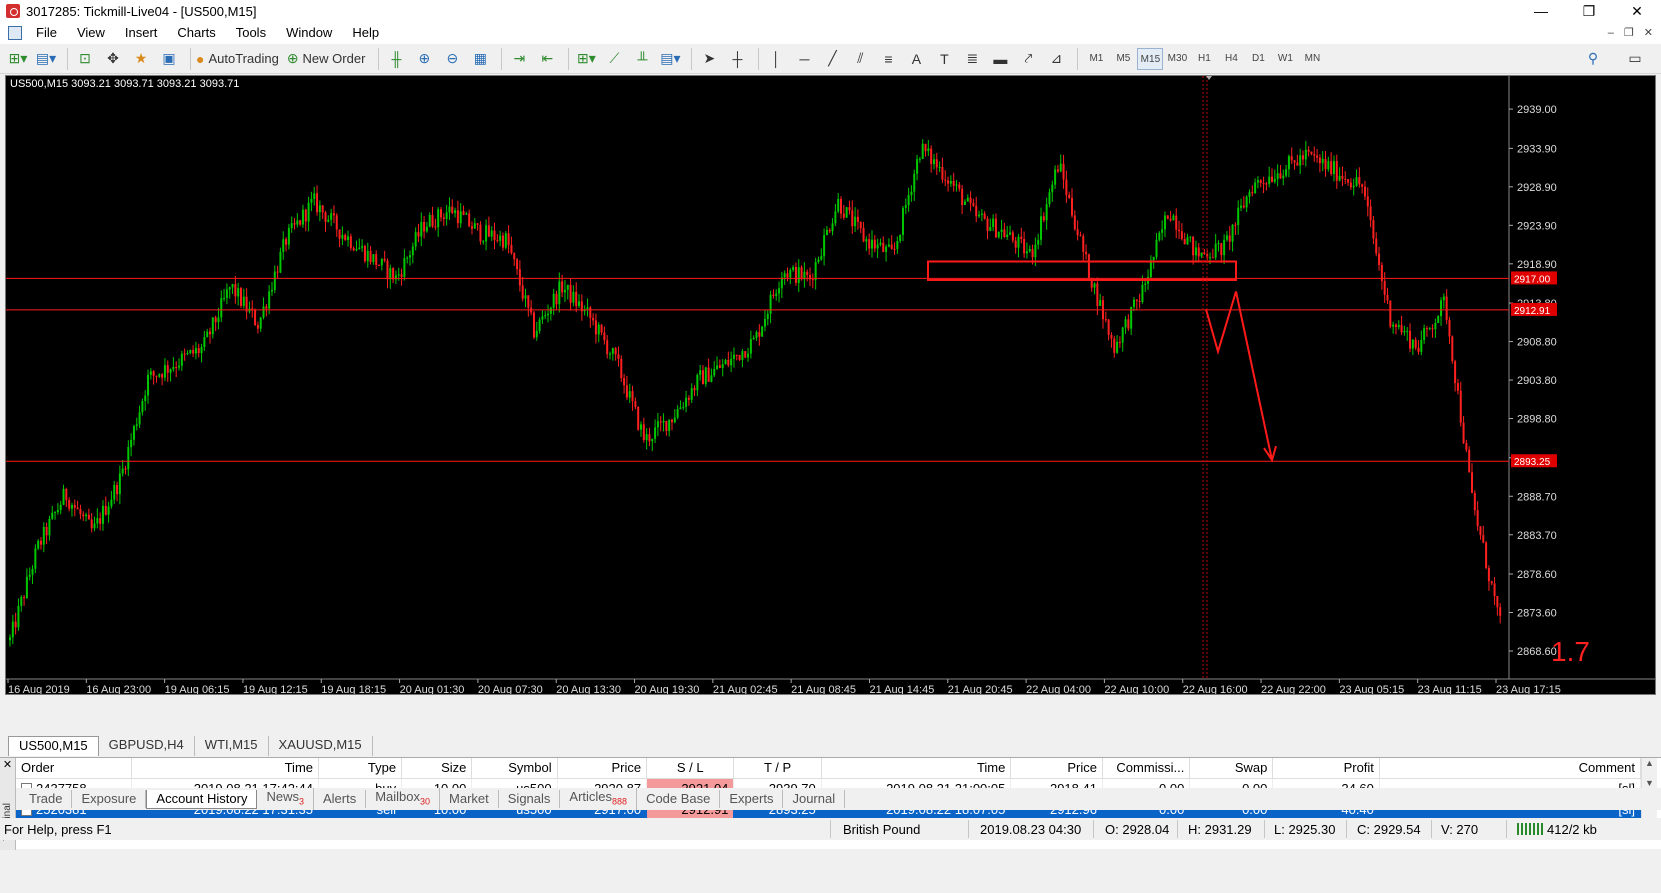  I want to click on rectangle-icon: ▬, so click(1000, 59).